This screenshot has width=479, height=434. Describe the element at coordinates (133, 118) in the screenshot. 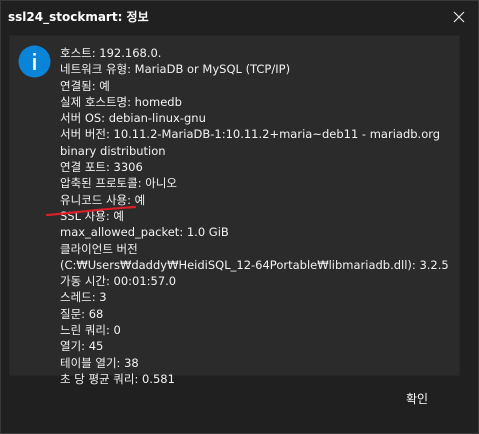

I see `info-line: 서버 OS: debian-linux-gnu` at that location.